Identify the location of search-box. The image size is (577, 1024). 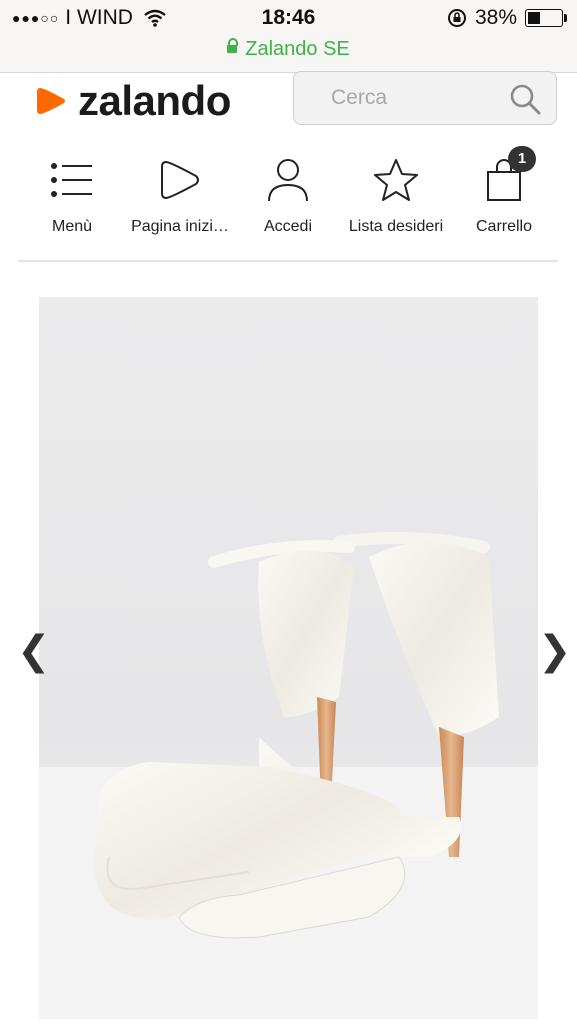
(425, 98).